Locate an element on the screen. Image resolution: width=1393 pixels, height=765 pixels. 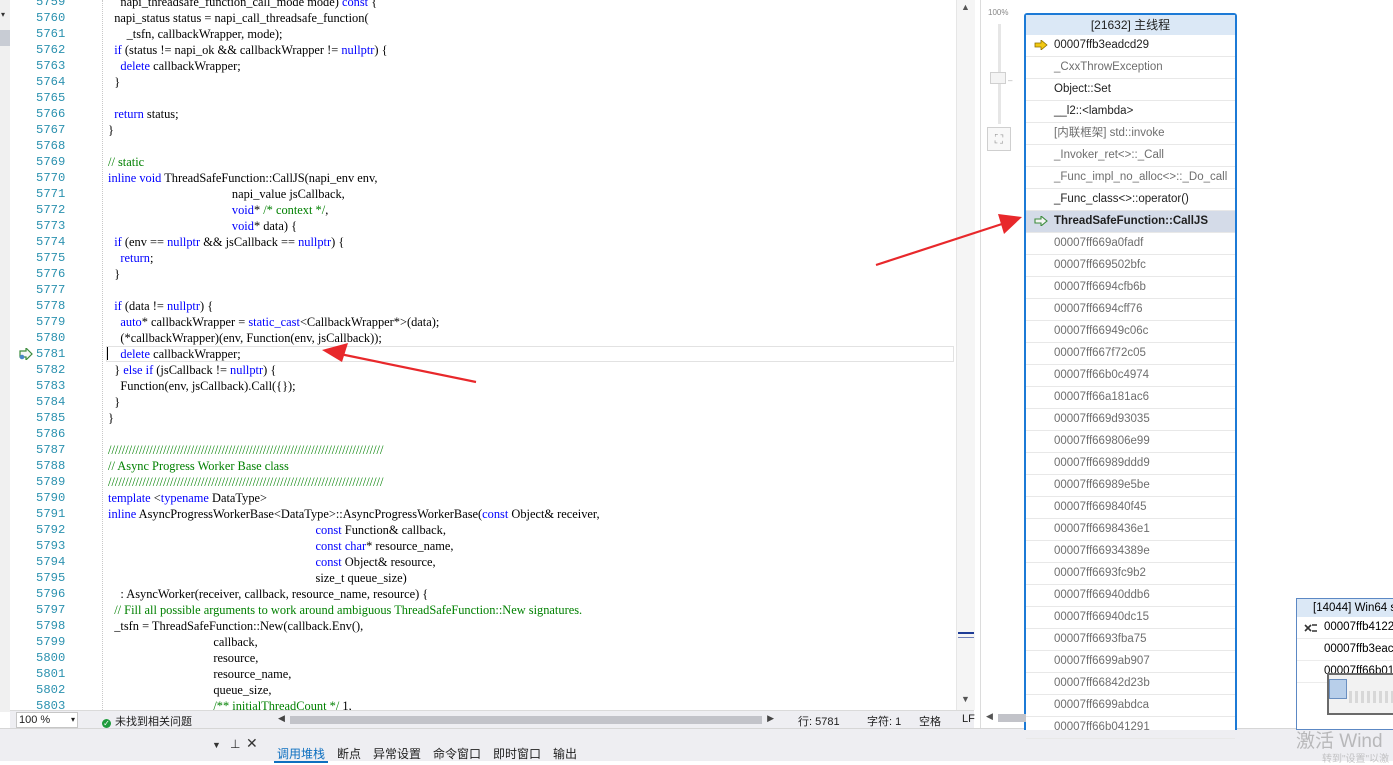
zoom-knob is located at coordinates (998, 78).